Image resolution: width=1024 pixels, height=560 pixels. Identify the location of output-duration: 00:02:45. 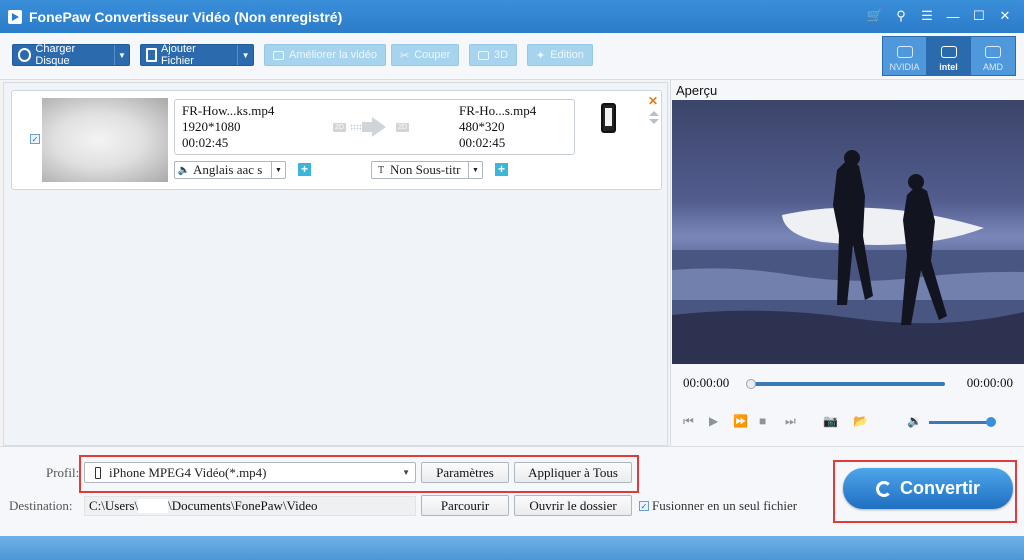
(482, 142).